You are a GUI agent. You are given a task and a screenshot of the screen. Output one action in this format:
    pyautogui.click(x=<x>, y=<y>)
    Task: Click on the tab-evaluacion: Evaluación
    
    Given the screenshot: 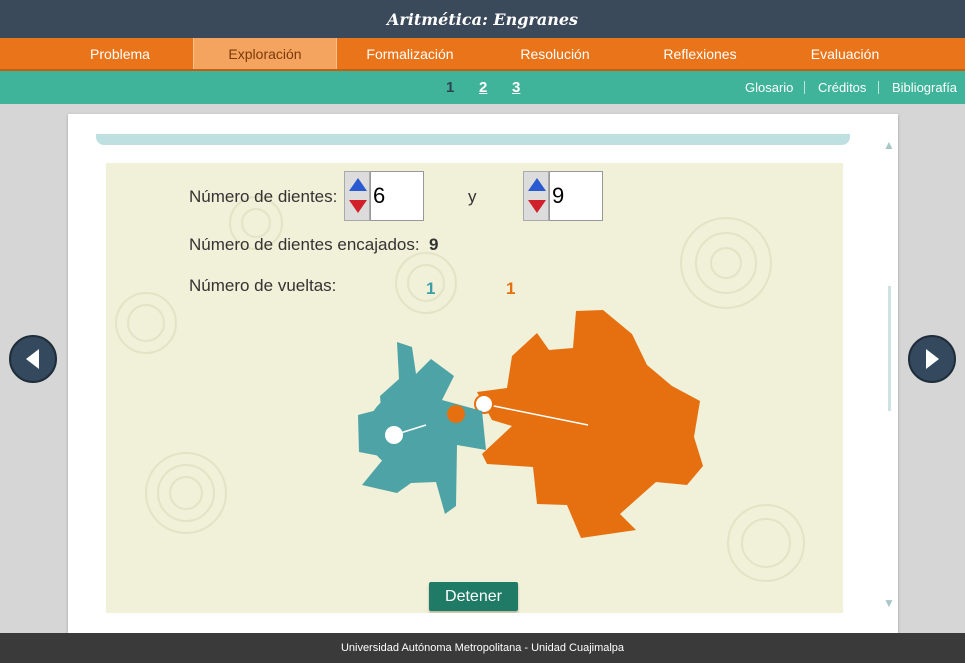 What is the action you would take?
    pyautogui.click(x=845, y=53)
    